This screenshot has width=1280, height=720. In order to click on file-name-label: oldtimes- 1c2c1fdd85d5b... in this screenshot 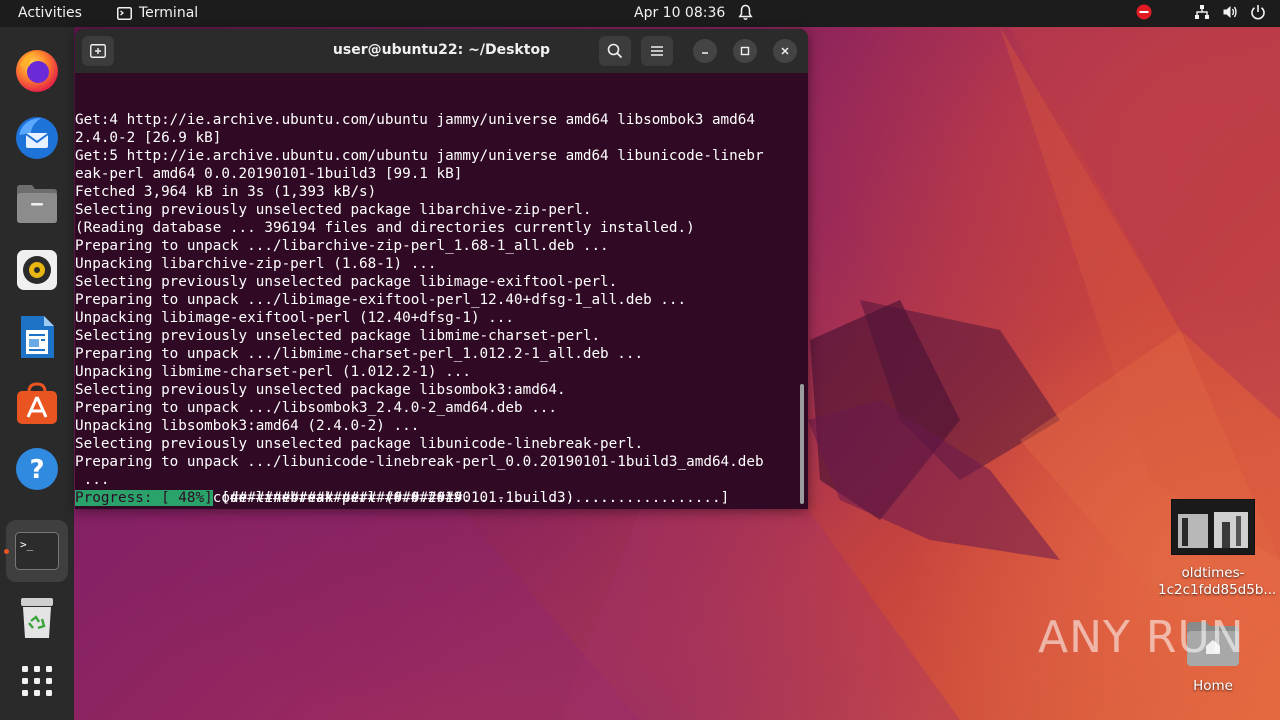, I will do `click(1217, 581)`.